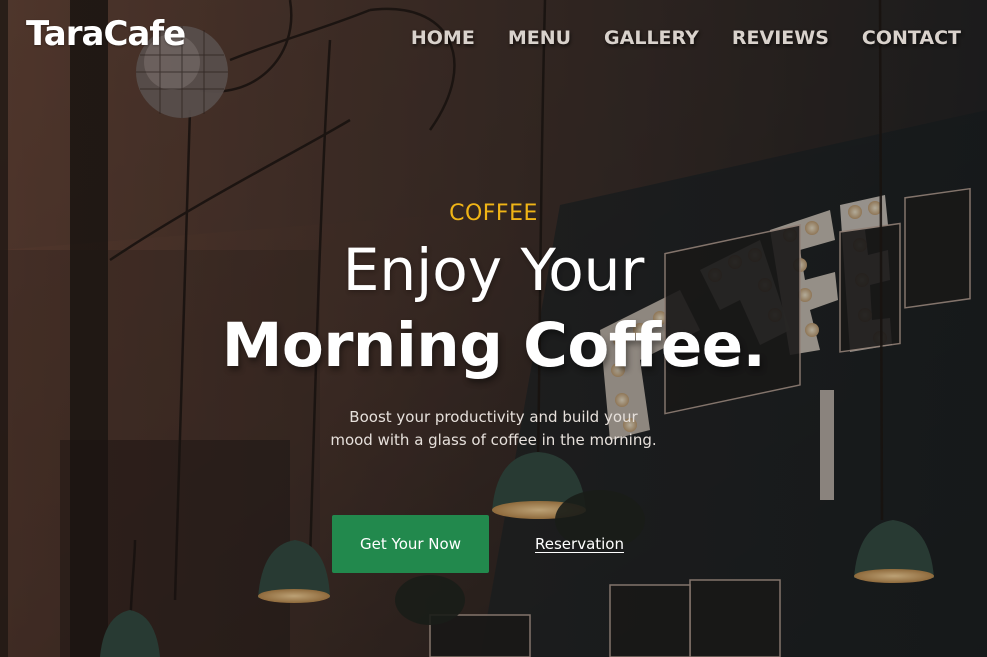 This screenshot has height=657, width=987. What do you see at coordinates (911, 38) in the screenshot?
I see `nav-link-contact: CONTACT` at bounding box center [911, 38].